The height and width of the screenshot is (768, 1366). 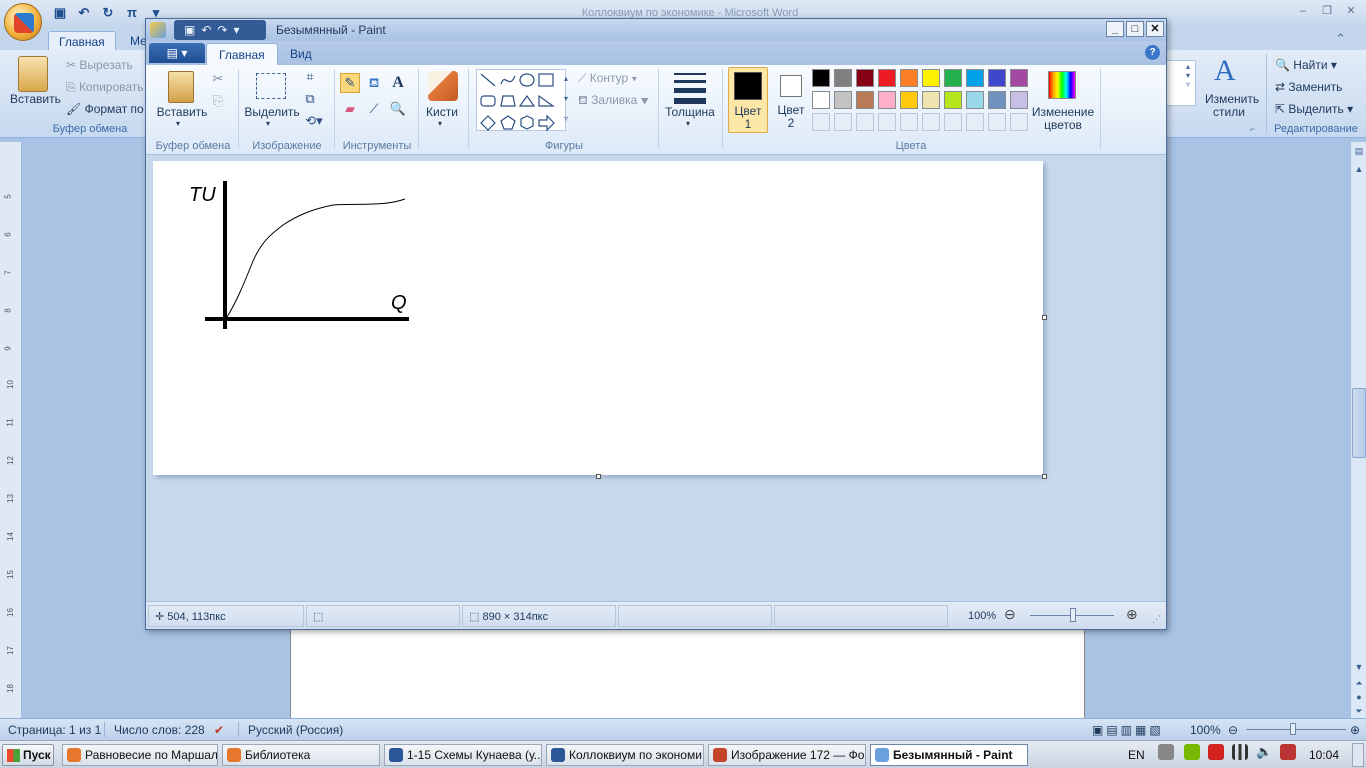 I want to click on find-button: 🔍 Найти ▾, so click(x=1306, y=65).